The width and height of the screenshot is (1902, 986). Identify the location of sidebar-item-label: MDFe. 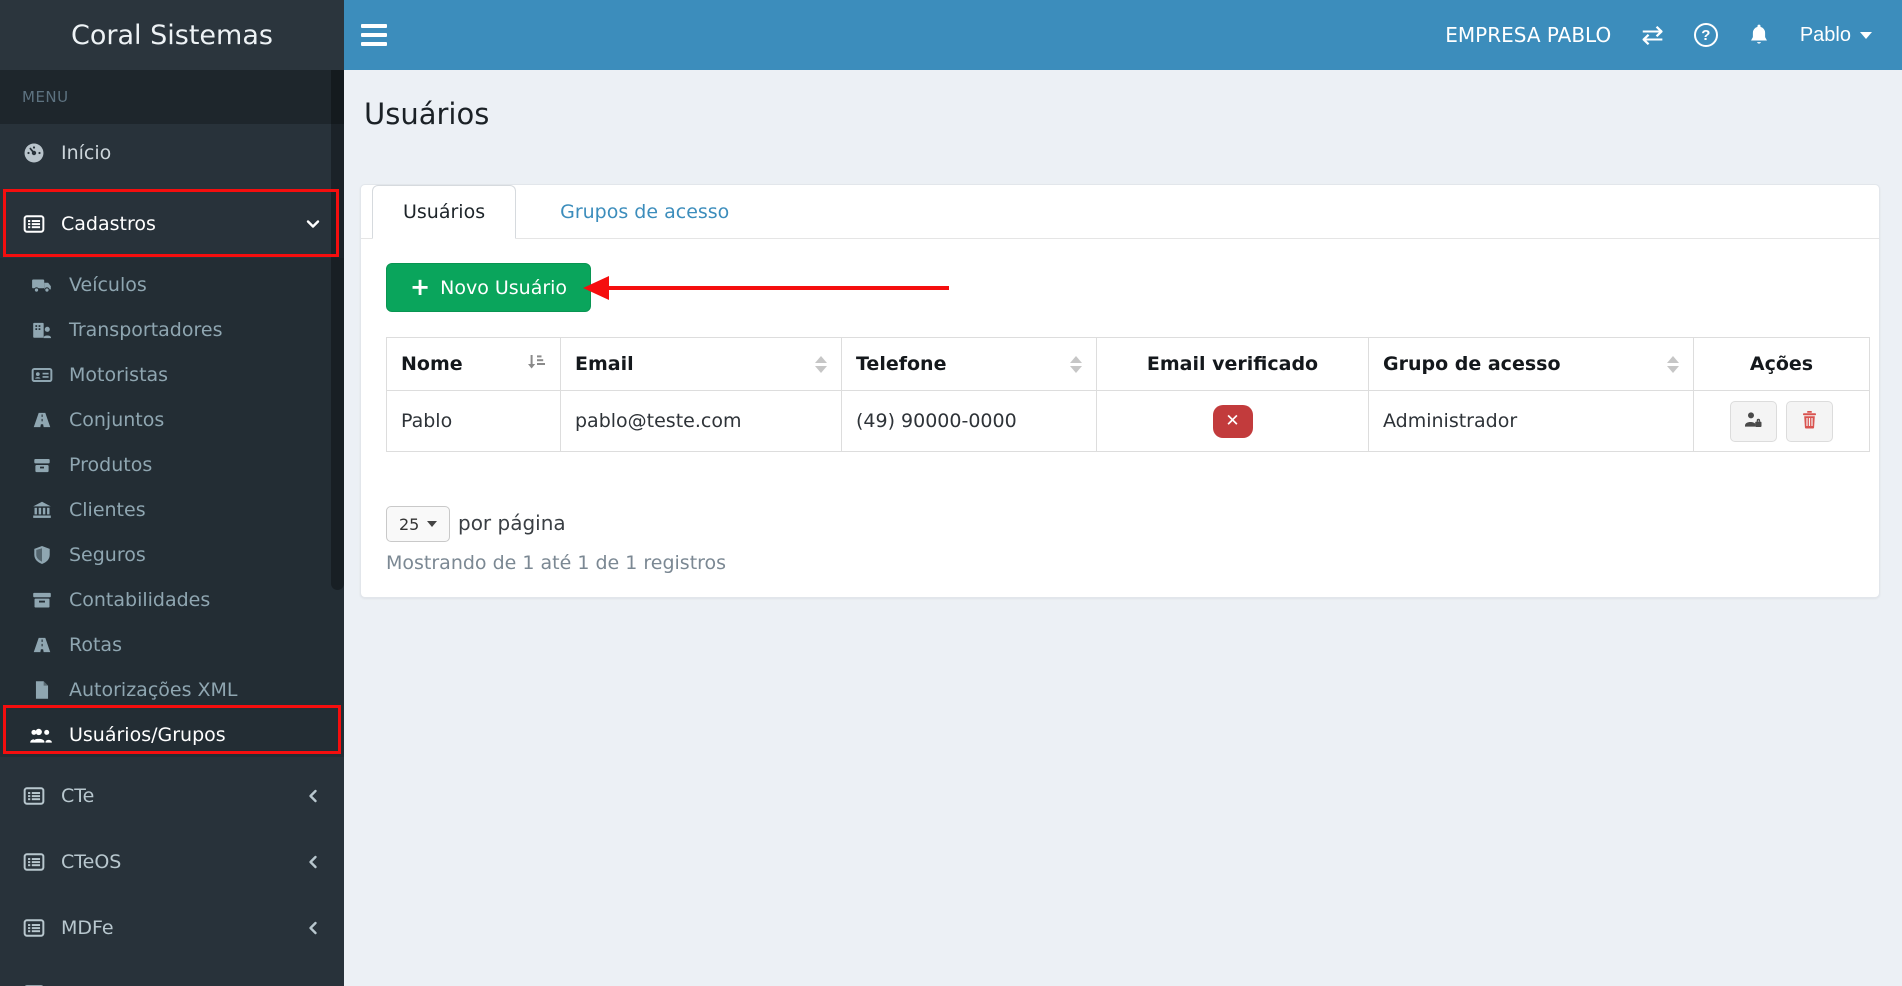
(87, 927).